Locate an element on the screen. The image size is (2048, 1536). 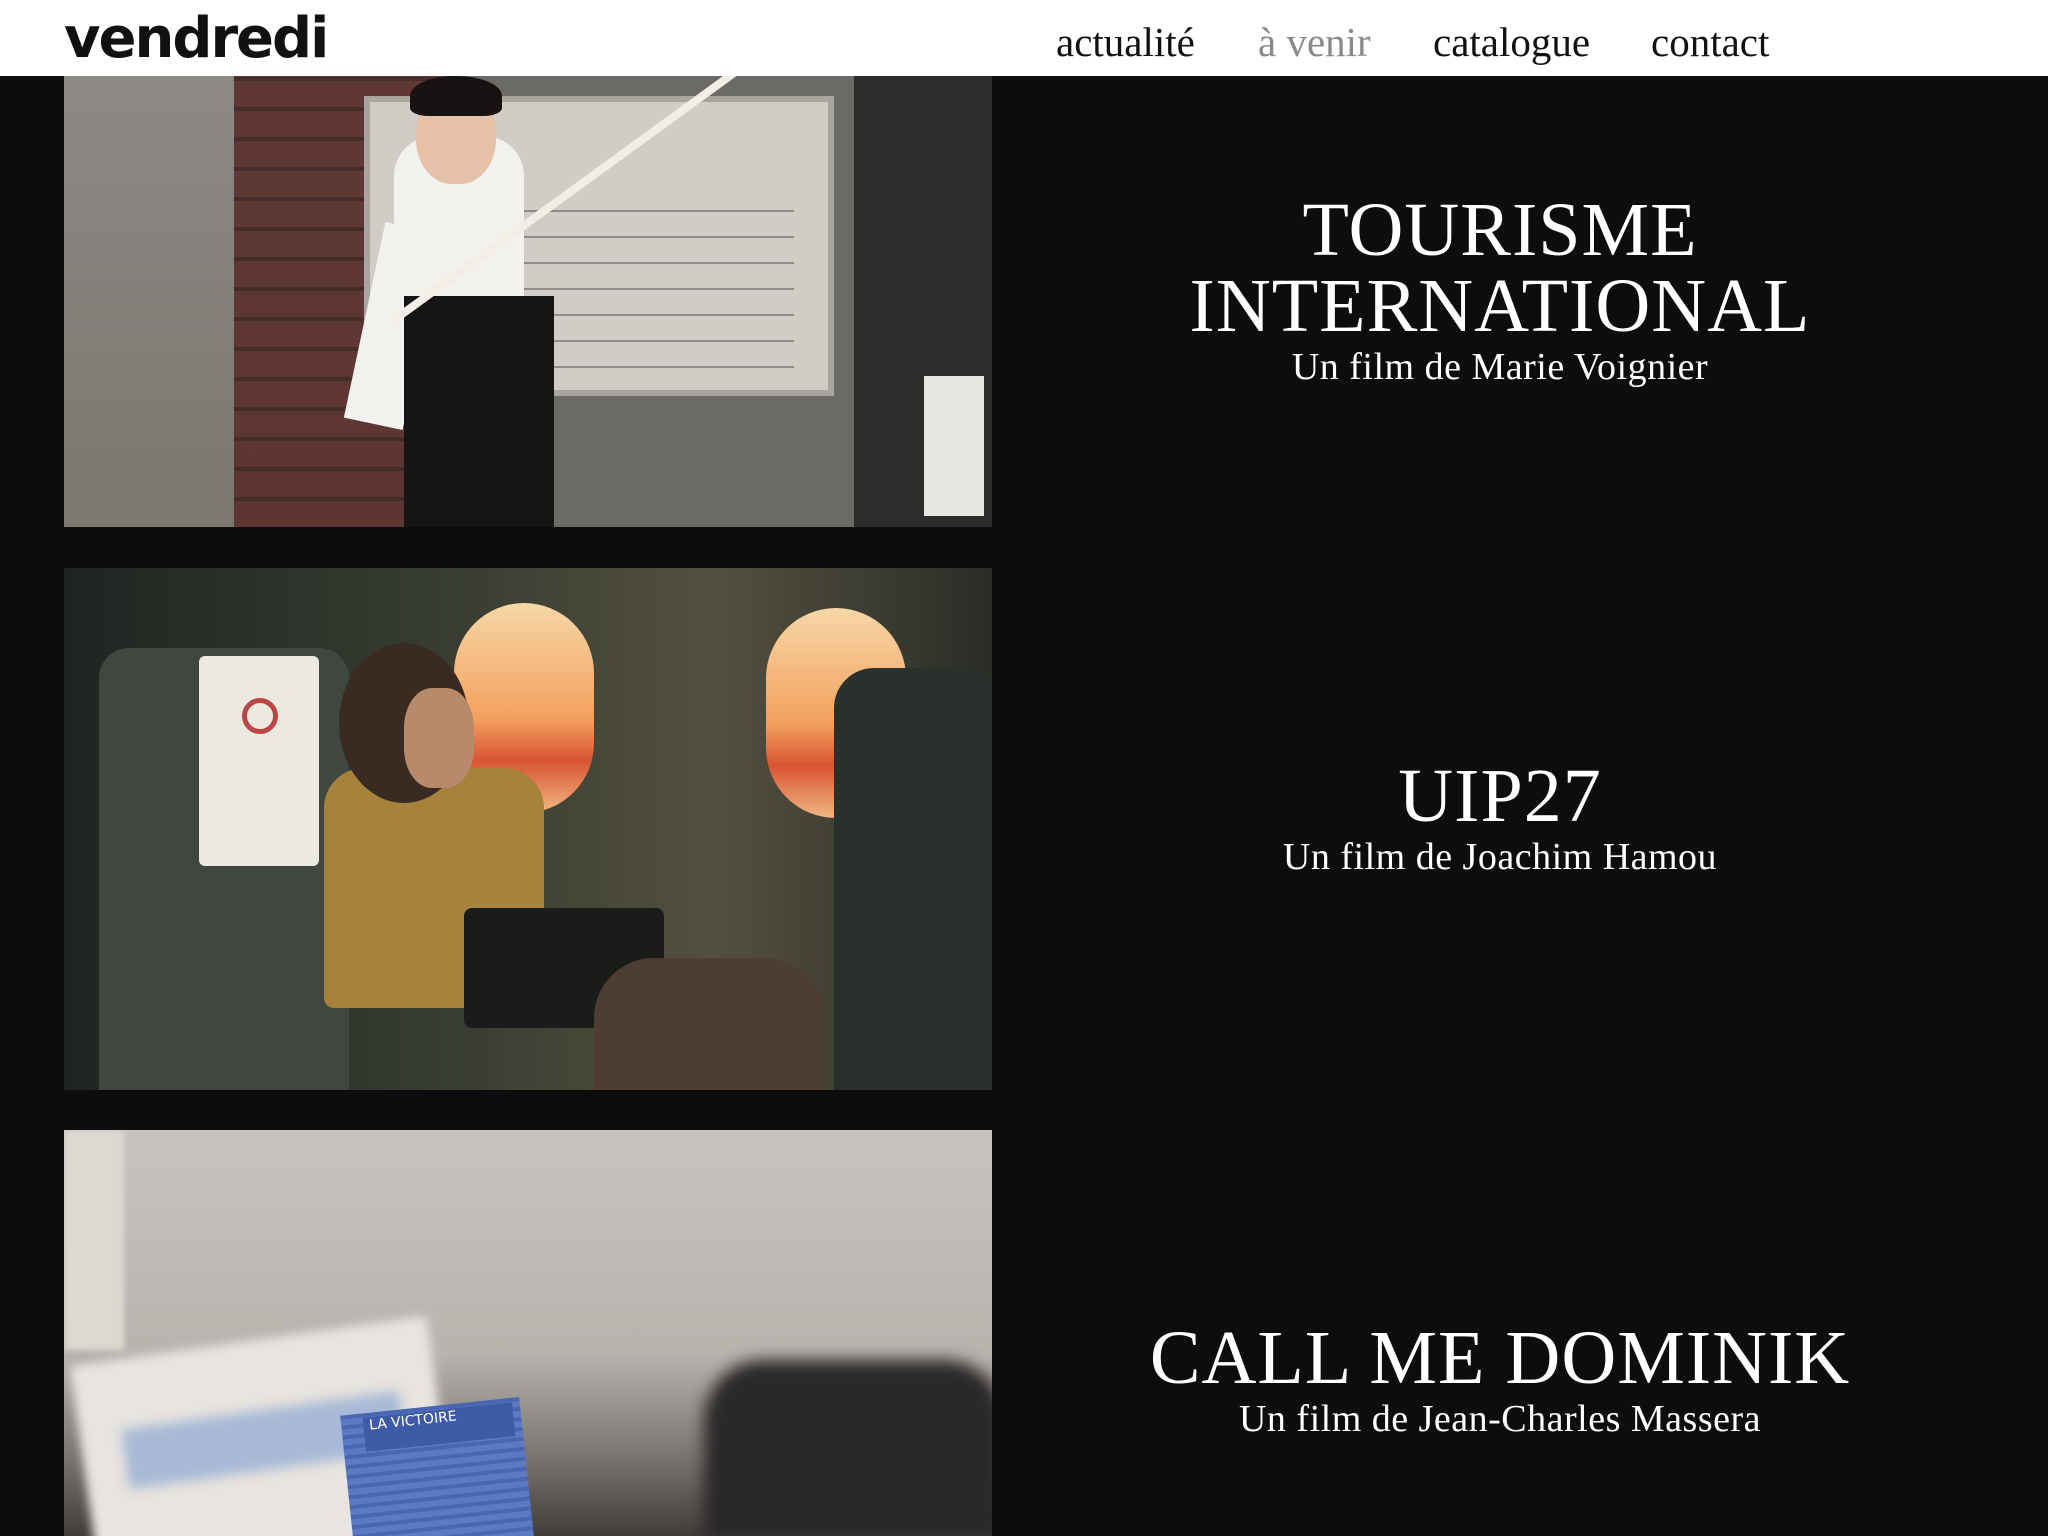
film-title: INTERNATIONAL is located at coordinates (1500, 306).